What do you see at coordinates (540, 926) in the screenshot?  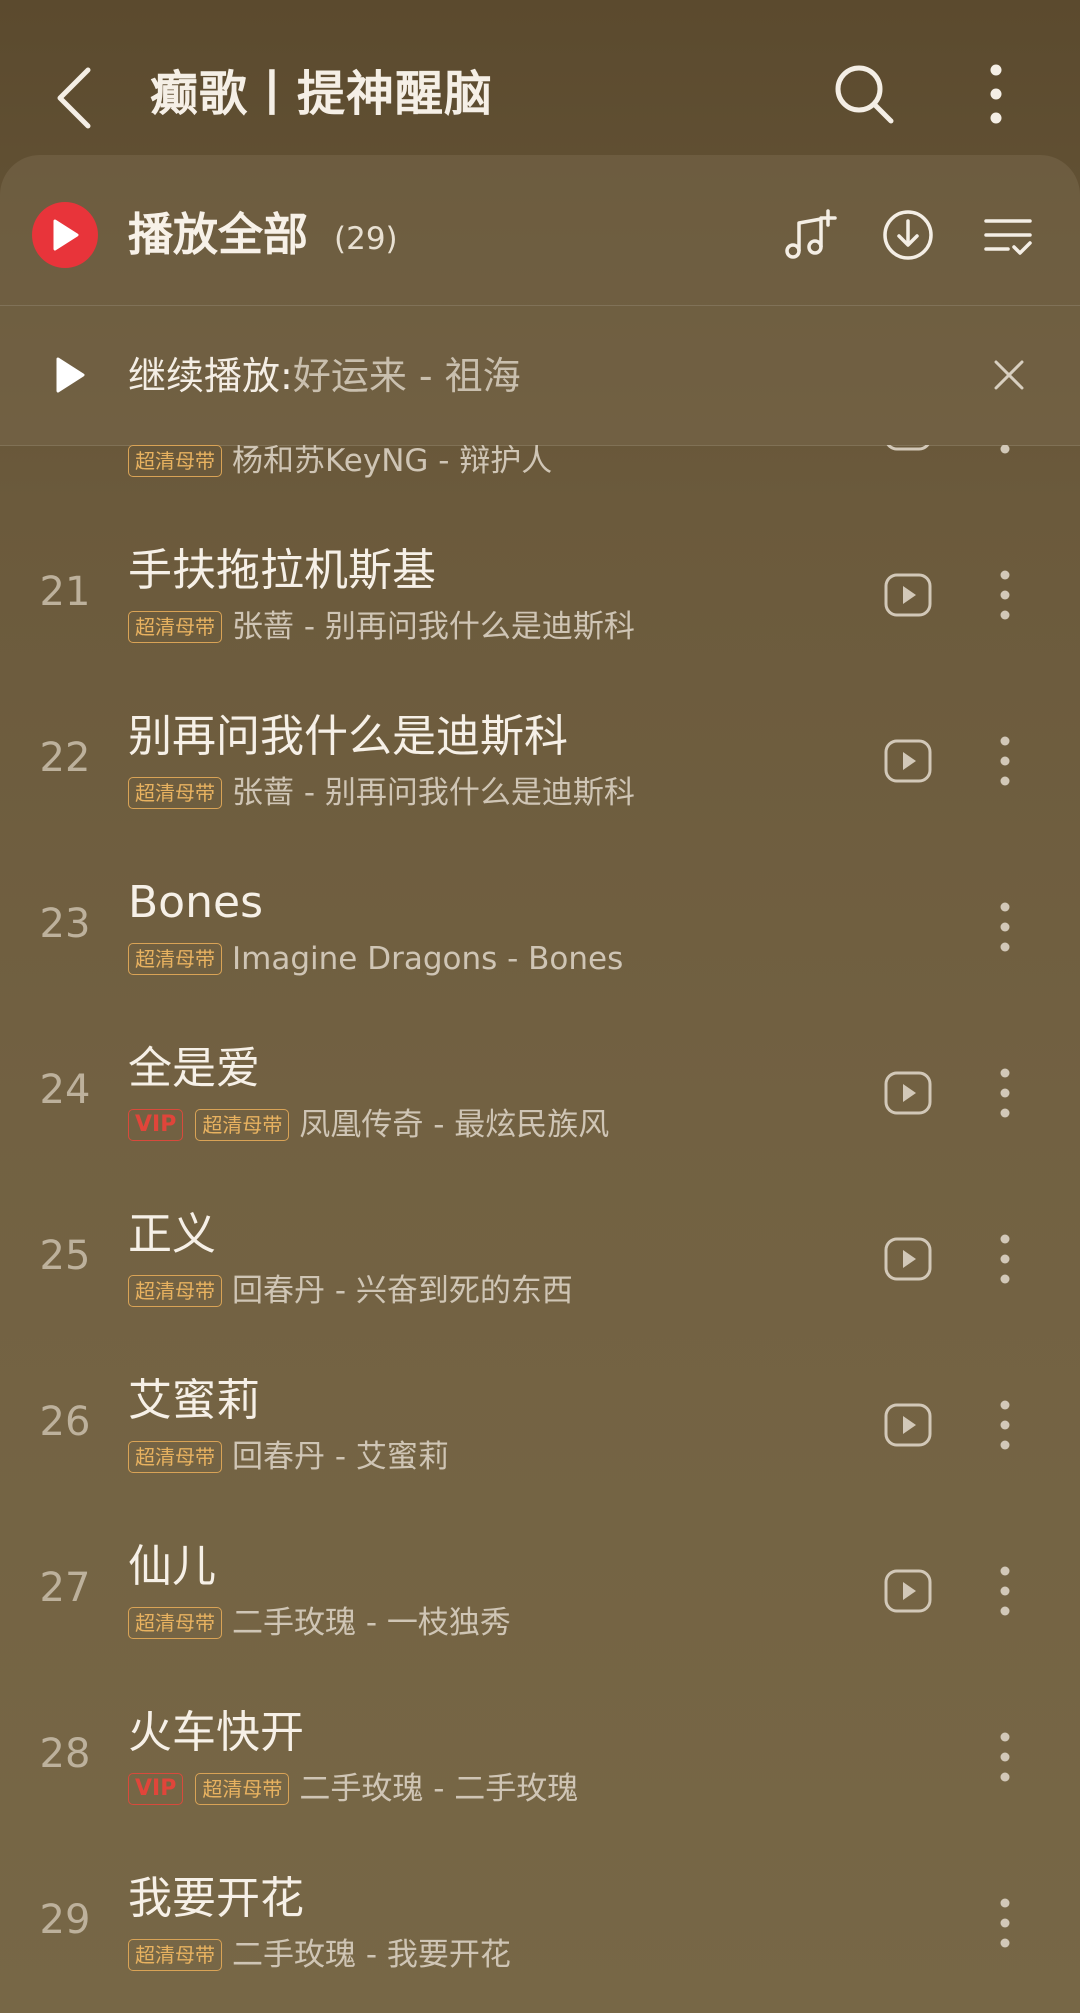 I see `song-row: 23 Bones 超清母带 Imagine Dragons - Bones` at bounding box center [540, 926].